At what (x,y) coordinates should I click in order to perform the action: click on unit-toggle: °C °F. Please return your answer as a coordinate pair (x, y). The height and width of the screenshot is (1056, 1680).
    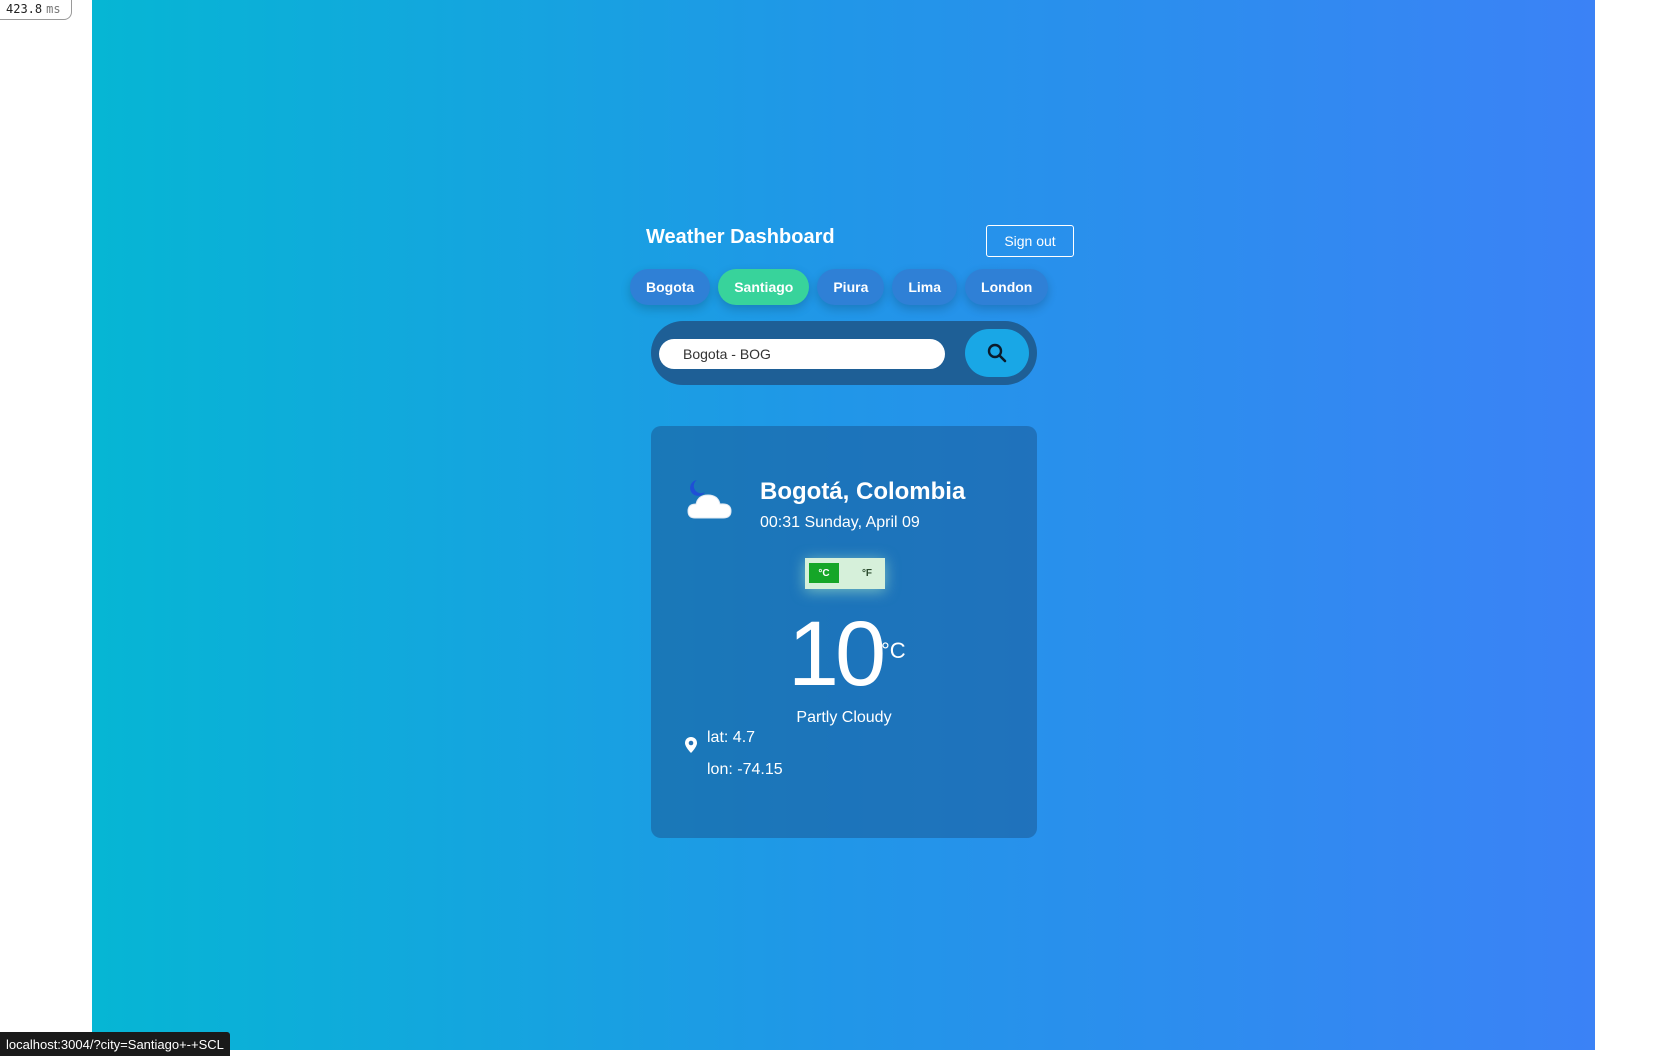
    Looking at the image, I should click on (845, 573).